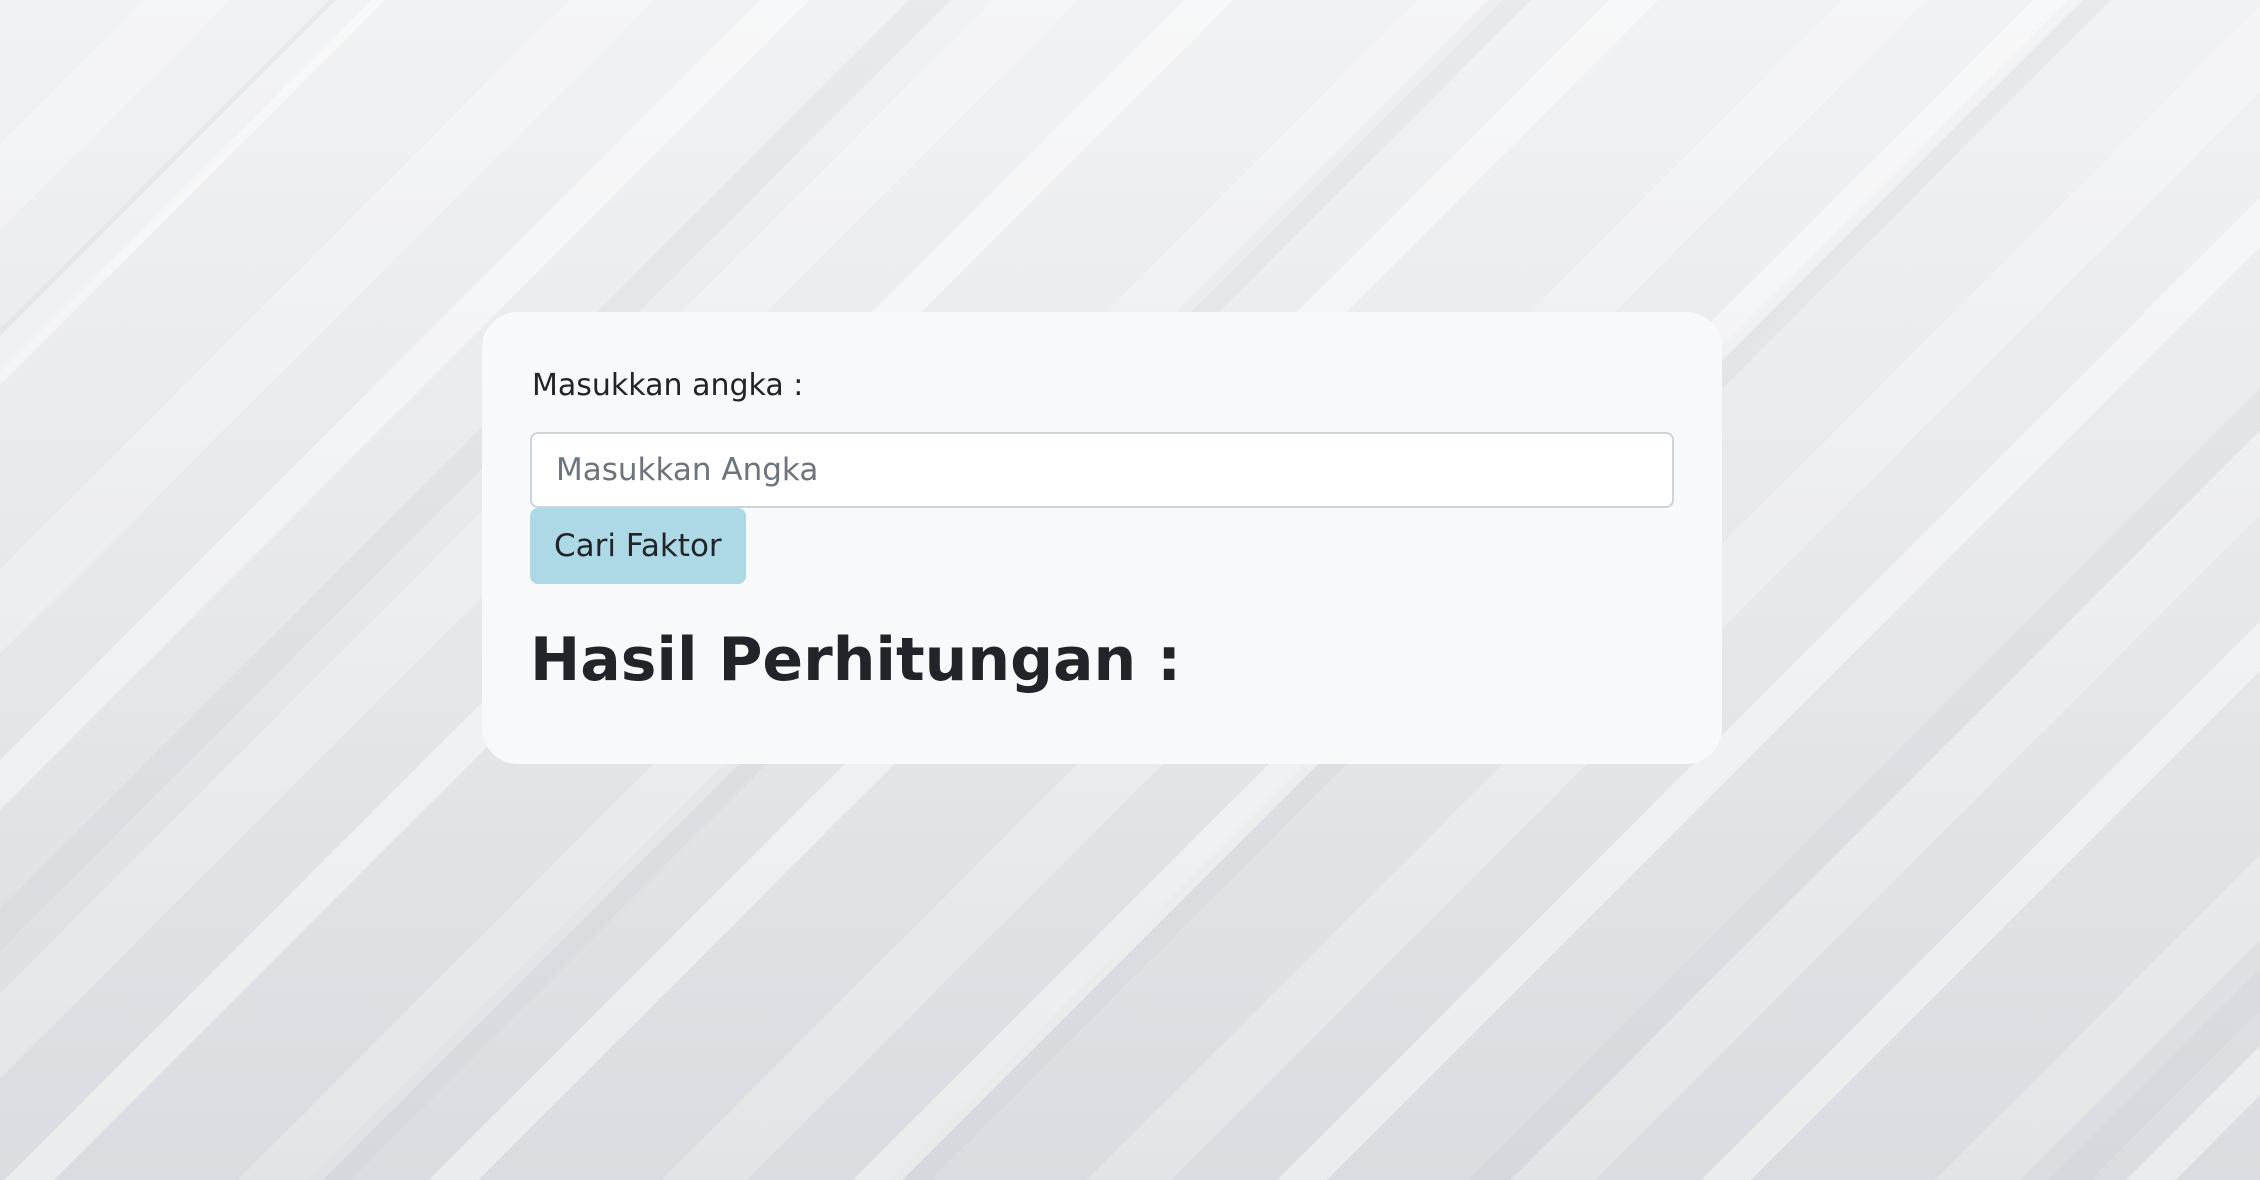 Image resolution: width=2260 pixels, height=1180 pixels. I want to click on number-input-label: Masukkan angka :, so click(668, 385).